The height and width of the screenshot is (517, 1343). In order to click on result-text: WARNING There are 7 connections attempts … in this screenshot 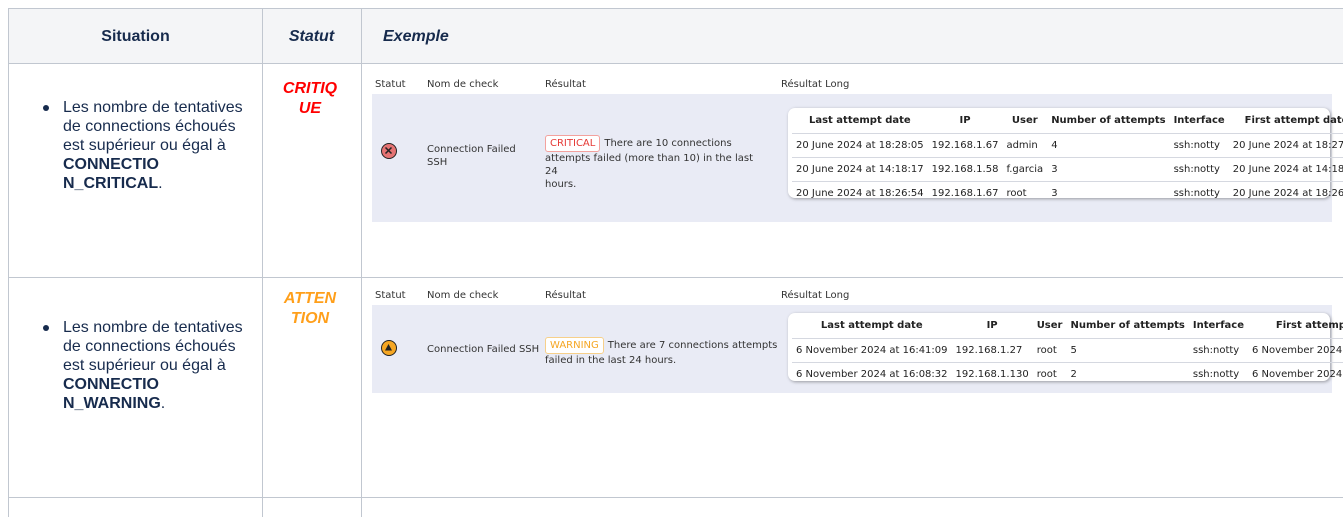, I will do `click(665, 352)`.